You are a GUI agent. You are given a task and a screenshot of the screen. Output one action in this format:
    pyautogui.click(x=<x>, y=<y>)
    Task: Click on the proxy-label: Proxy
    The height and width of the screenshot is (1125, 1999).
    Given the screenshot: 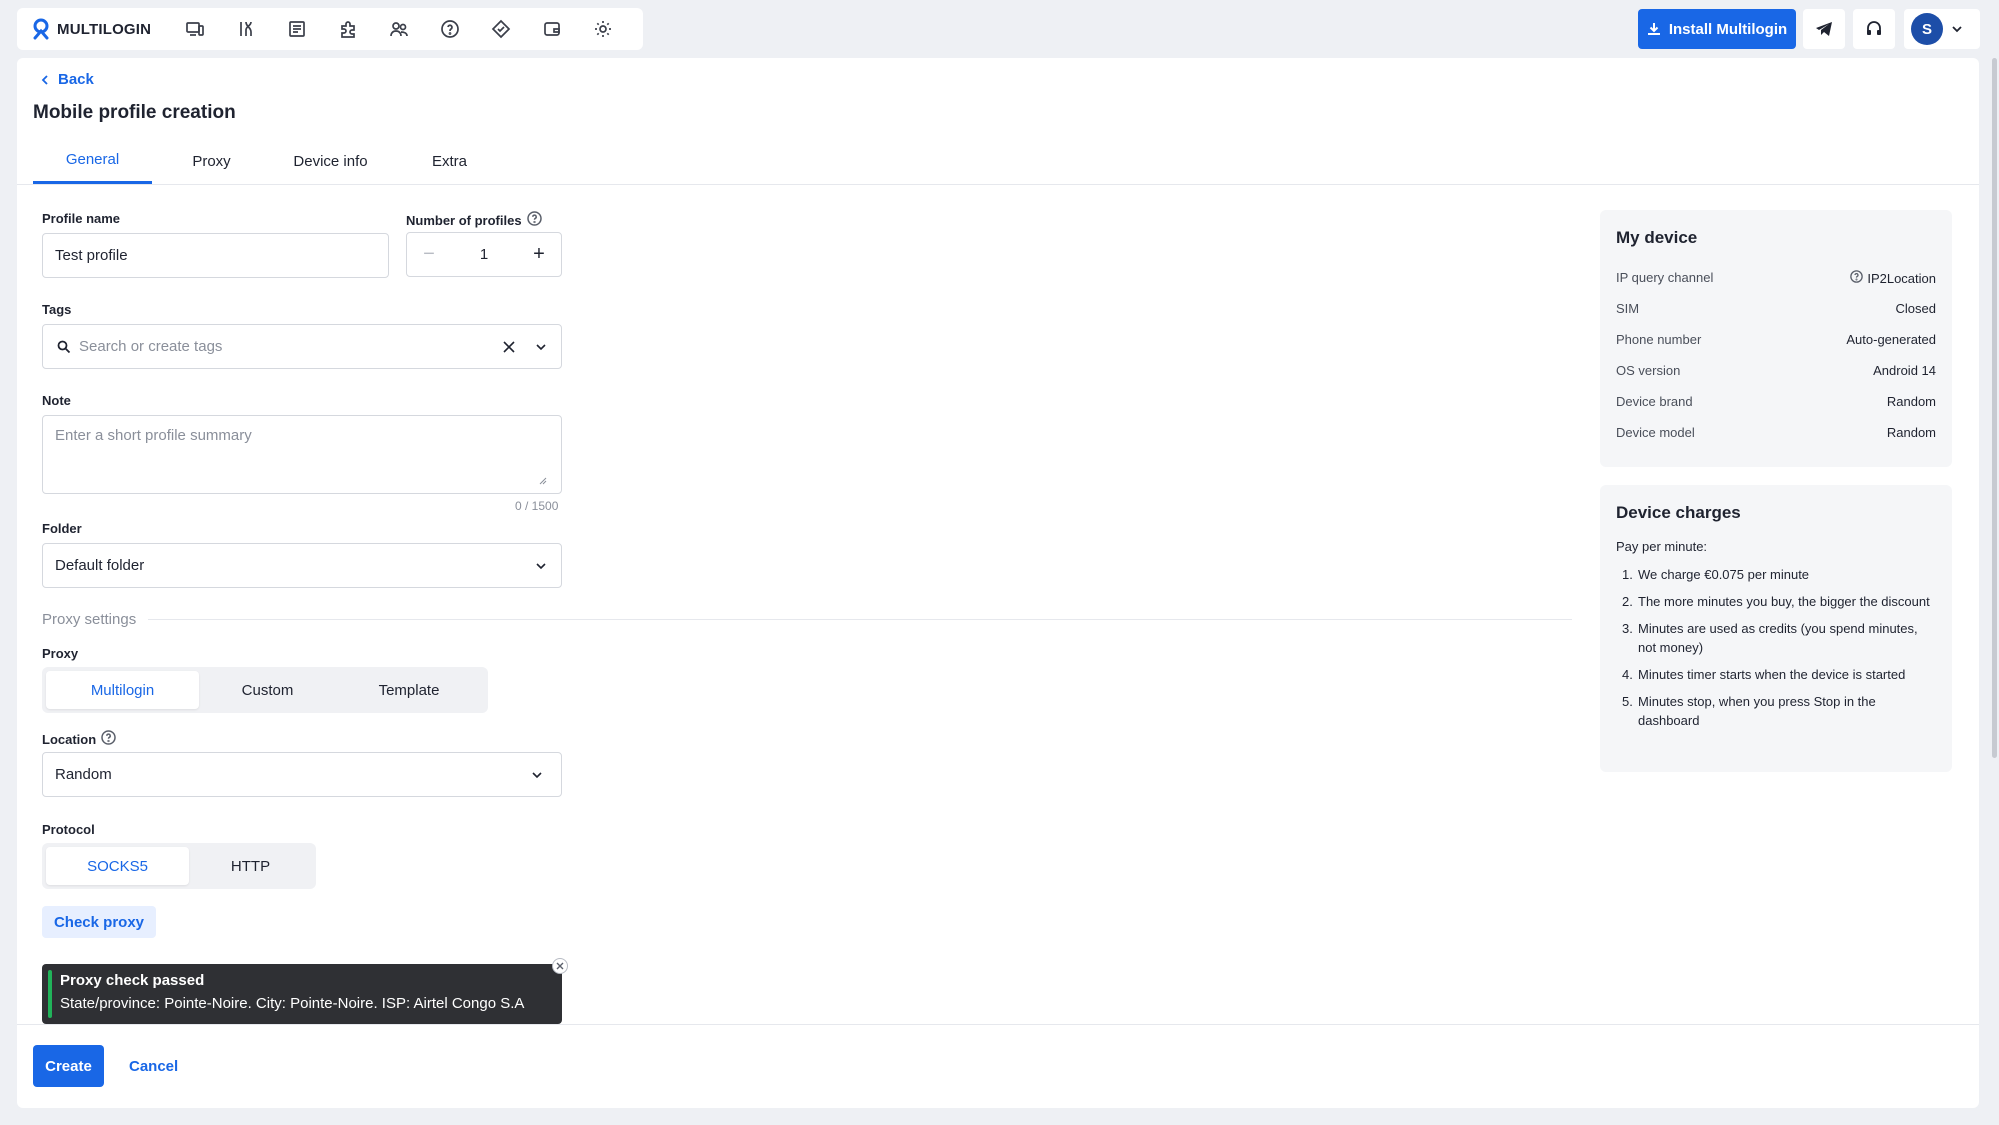 What is the action you would take?
    pyautogui.click(x=60, y=653)
    